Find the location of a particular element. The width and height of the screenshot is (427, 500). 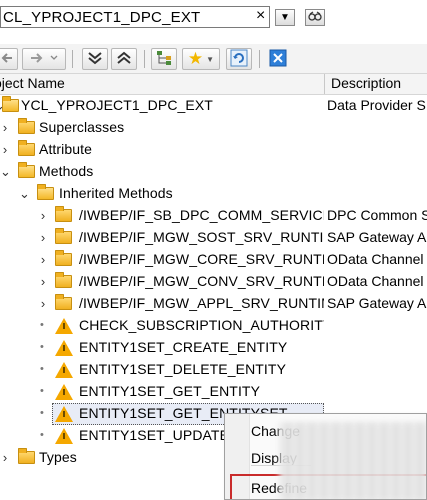

tree-row-superclasses: › Superclasses is located at coordinates (213, 128).